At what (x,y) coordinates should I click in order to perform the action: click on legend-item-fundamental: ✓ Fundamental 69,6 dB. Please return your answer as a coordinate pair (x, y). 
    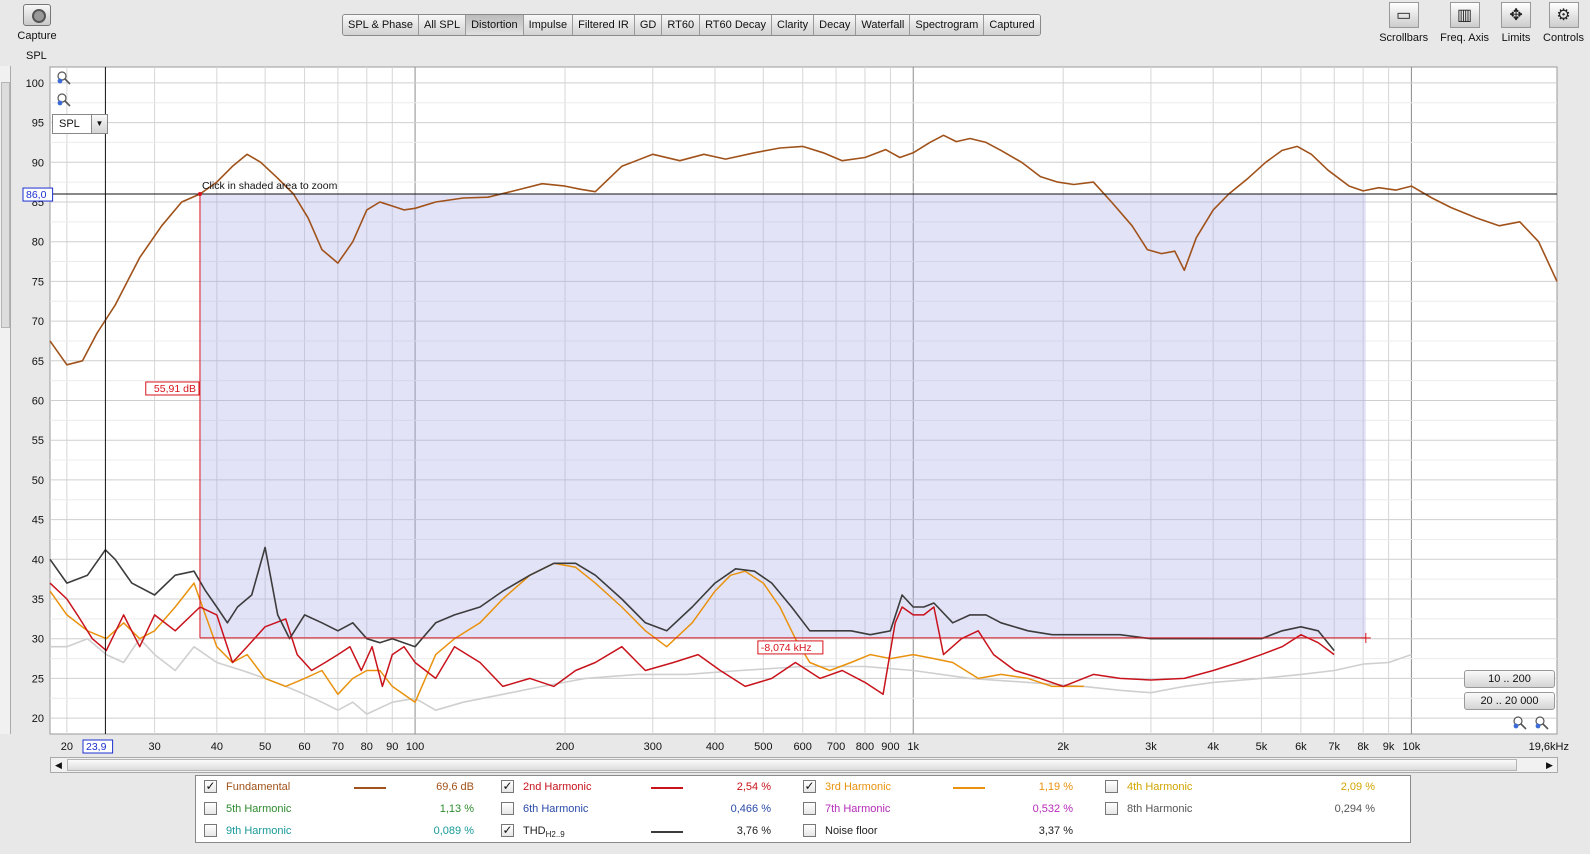
    Looking at the image, I should click on (349, 787).